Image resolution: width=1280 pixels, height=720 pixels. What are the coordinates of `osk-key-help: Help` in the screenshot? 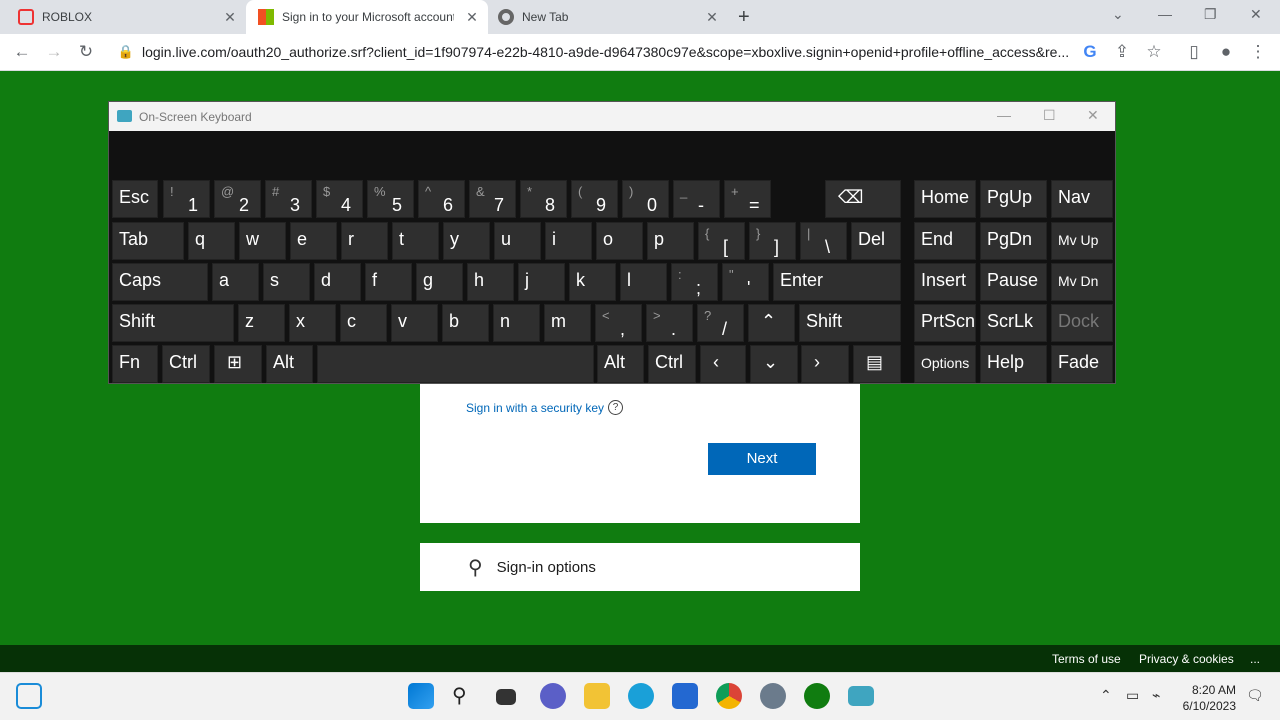 It's located at (1013, 364).